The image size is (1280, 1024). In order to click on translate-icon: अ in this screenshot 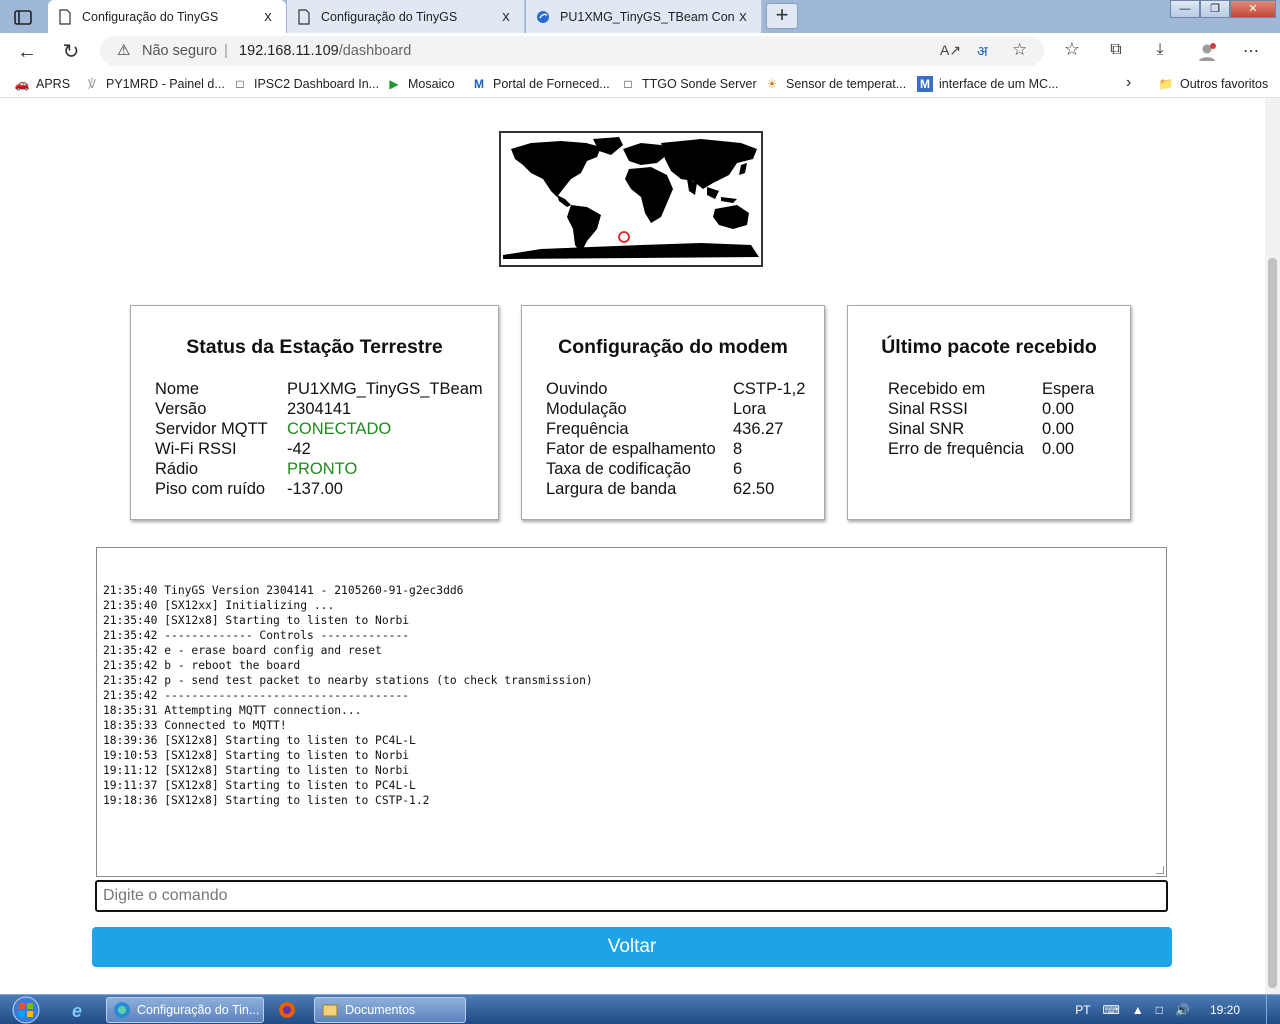, I will do `click(982, 51)`.